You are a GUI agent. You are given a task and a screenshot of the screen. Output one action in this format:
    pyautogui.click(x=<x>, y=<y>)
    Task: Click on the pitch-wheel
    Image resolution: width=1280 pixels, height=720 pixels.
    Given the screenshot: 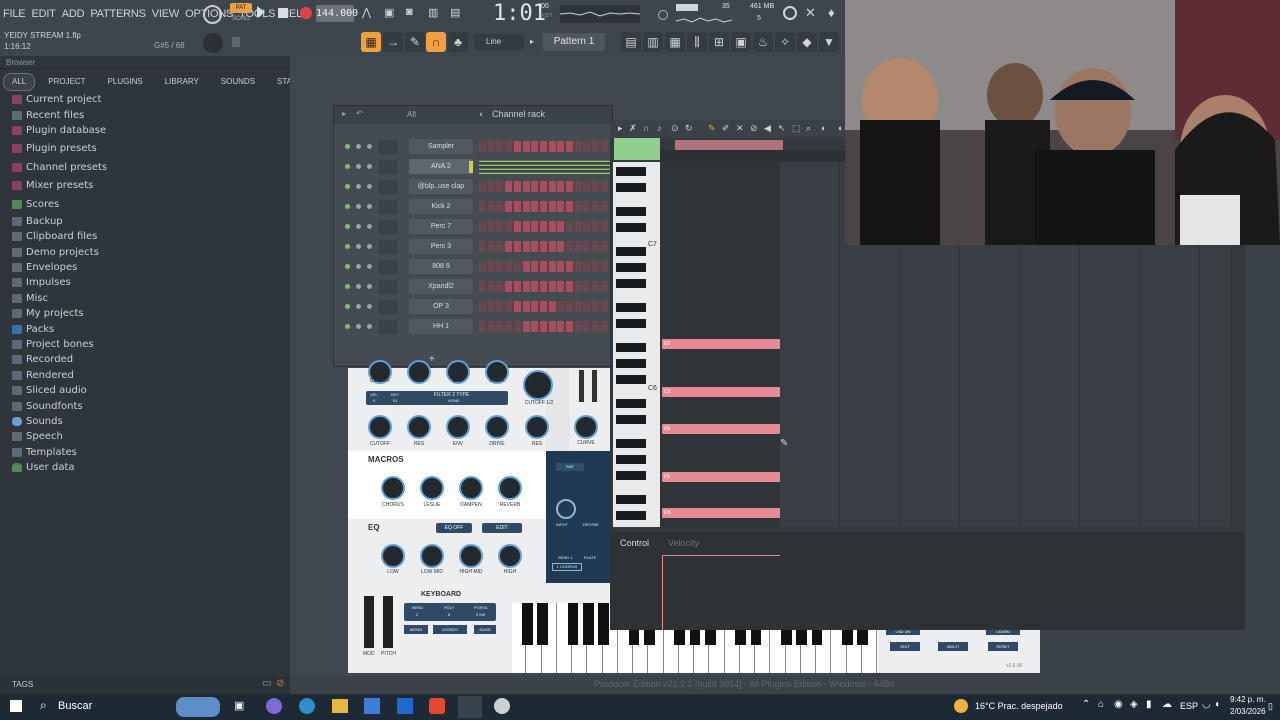 What is the action you would take?
    pyautogui.click(x=388, y=622)
    